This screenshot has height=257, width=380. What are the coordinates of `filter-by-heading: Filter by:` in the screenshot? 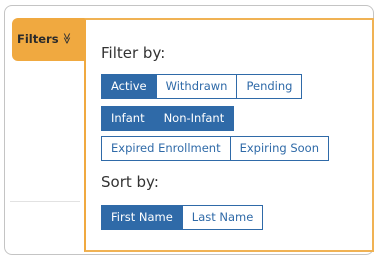 It's located at (133, 53).